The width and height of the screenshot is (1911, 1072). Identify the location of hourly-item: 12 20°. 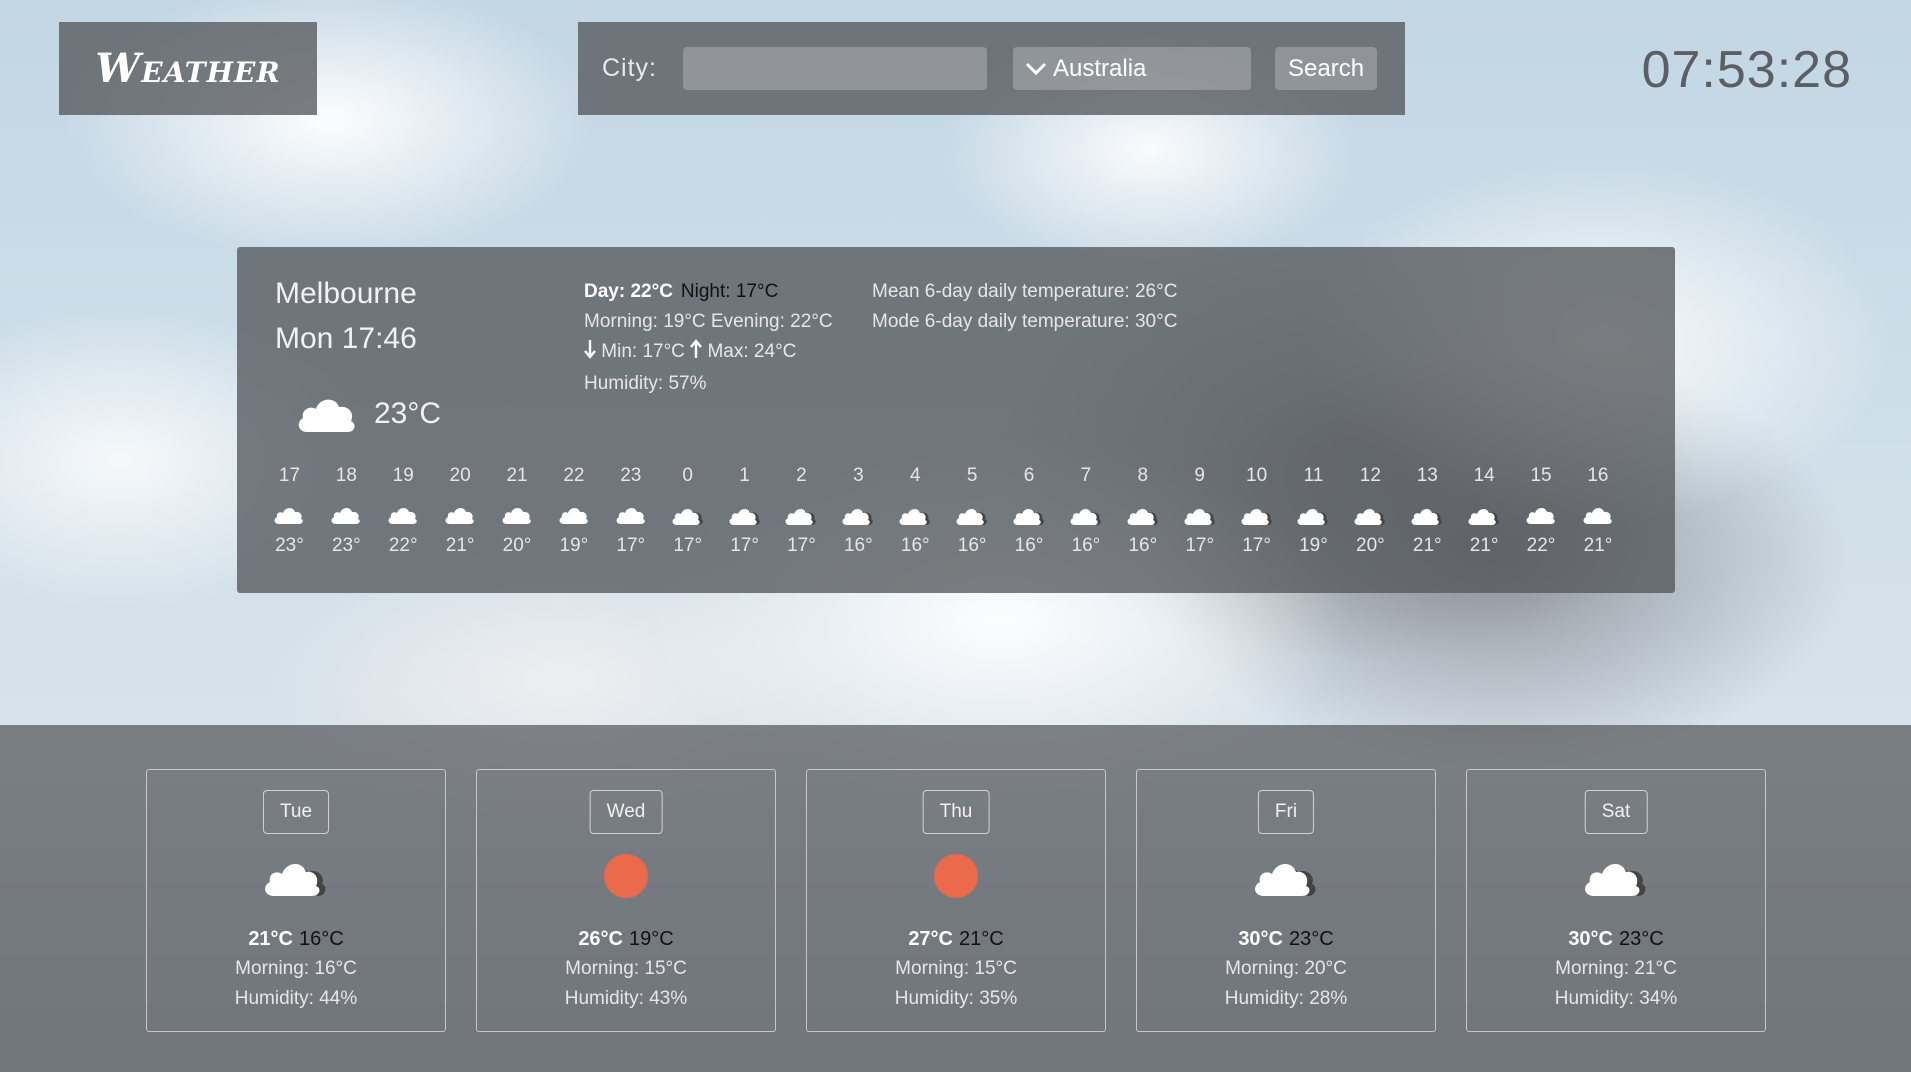
(1370, 515).